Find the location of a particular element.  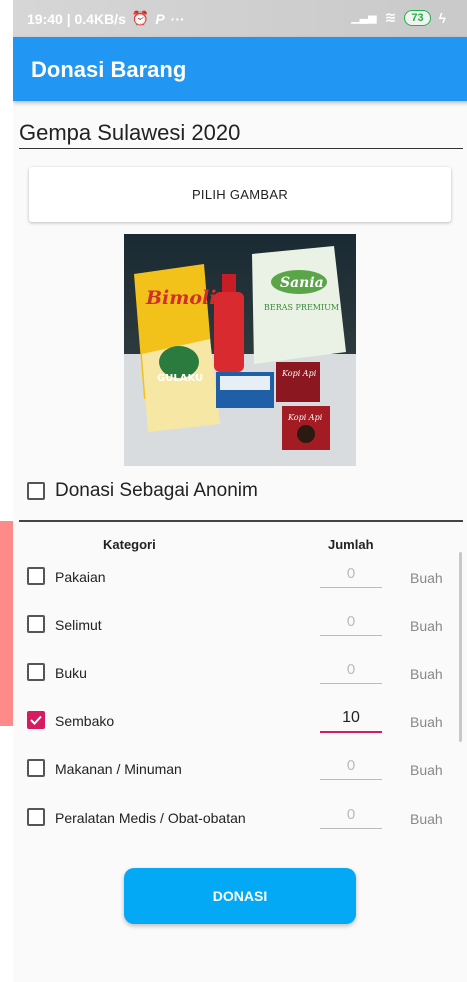

category-label: Sembako is located at coordinates (85, 721).